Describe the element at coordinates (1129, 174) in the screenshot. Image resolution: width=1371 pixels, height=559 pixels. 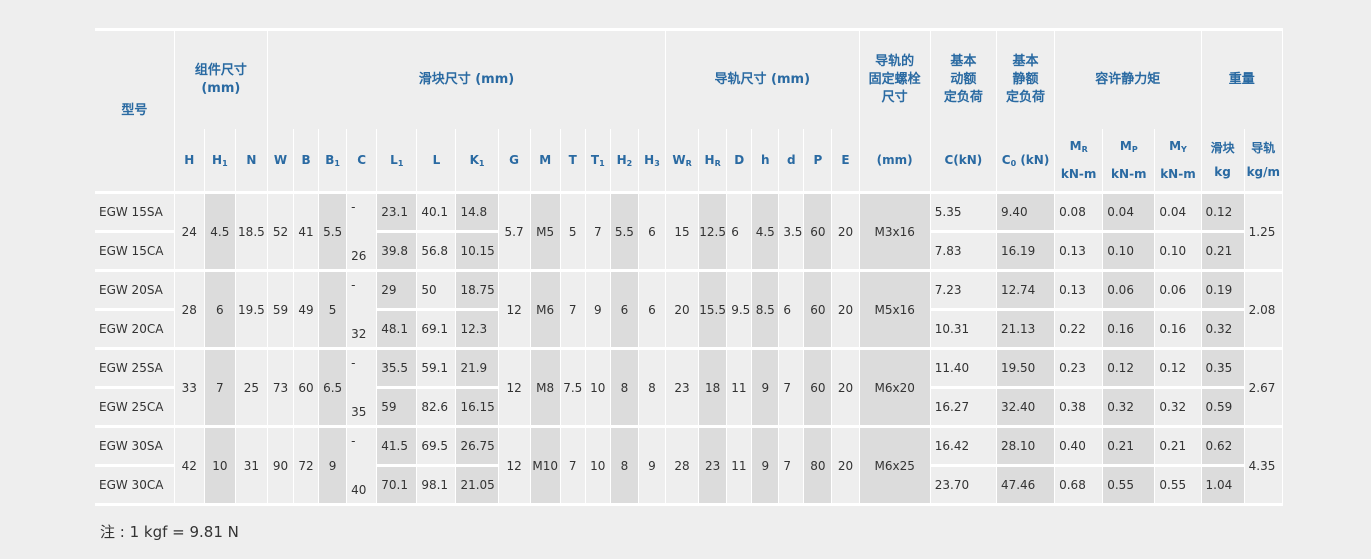
I see `col-MP-unit: kN-m` at that location.